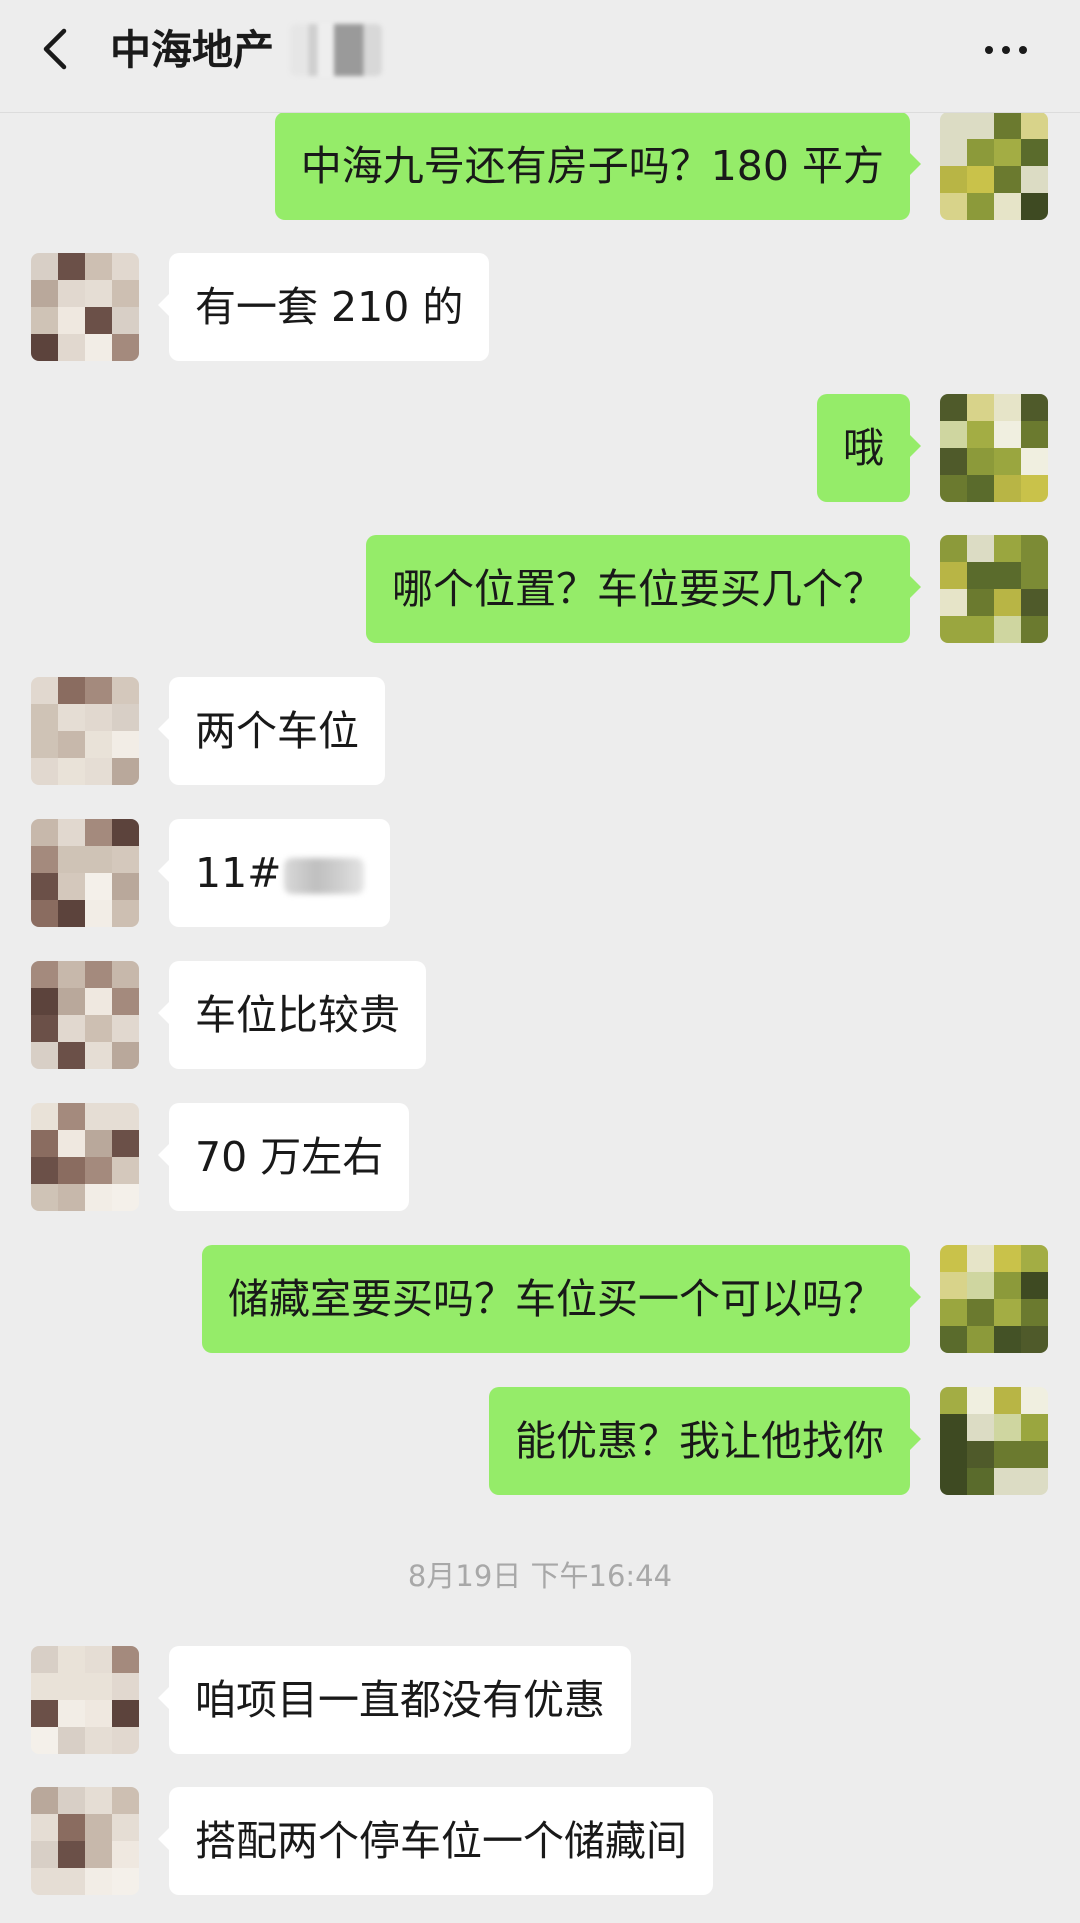  Describe the element at coordinates (705, 1441) in the screenshot. I see `message-bubble: 能优惠？我让他找你` at that location.